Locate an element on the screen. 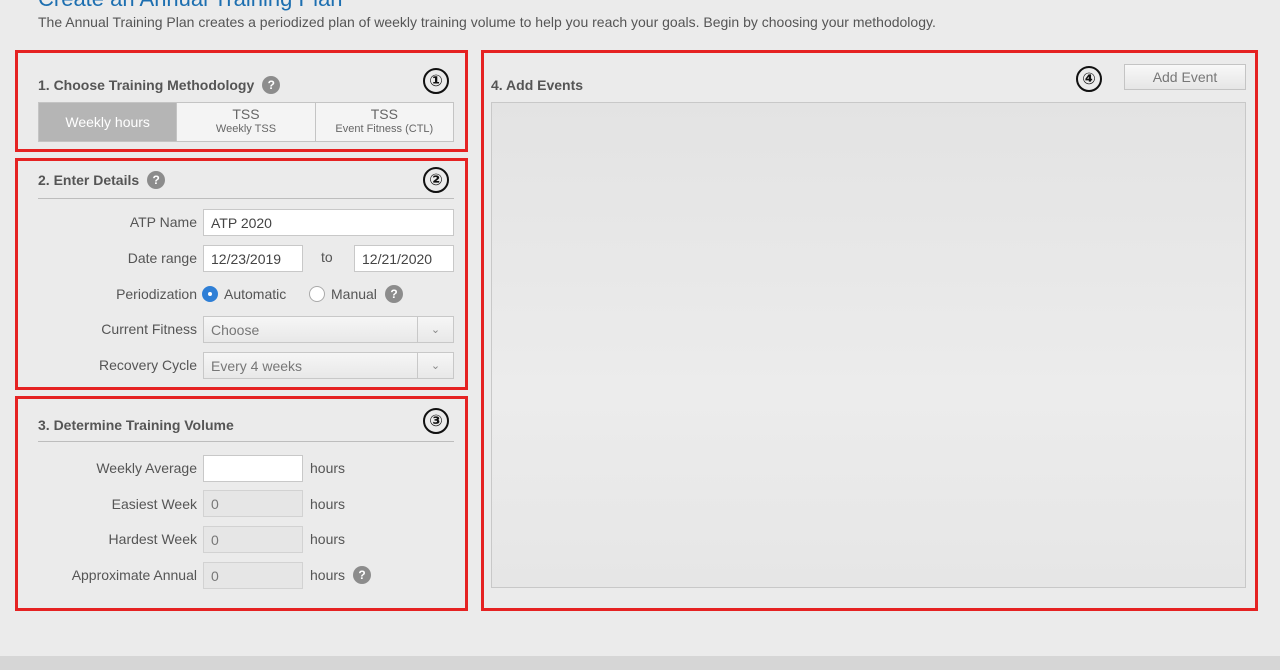  periodization-label: Periodization is located at coordinates (156, 294).